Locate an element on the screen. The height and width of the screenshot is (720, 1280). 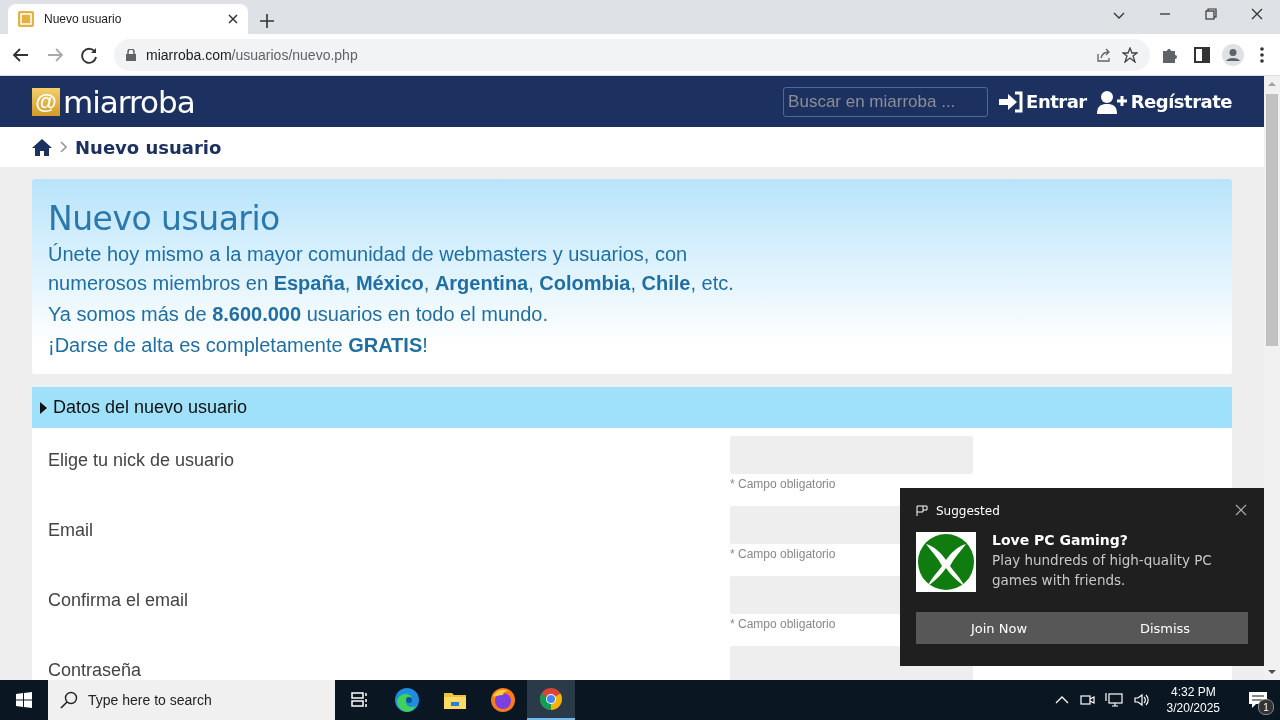
lock-icon is located at coordinates (131, 54).